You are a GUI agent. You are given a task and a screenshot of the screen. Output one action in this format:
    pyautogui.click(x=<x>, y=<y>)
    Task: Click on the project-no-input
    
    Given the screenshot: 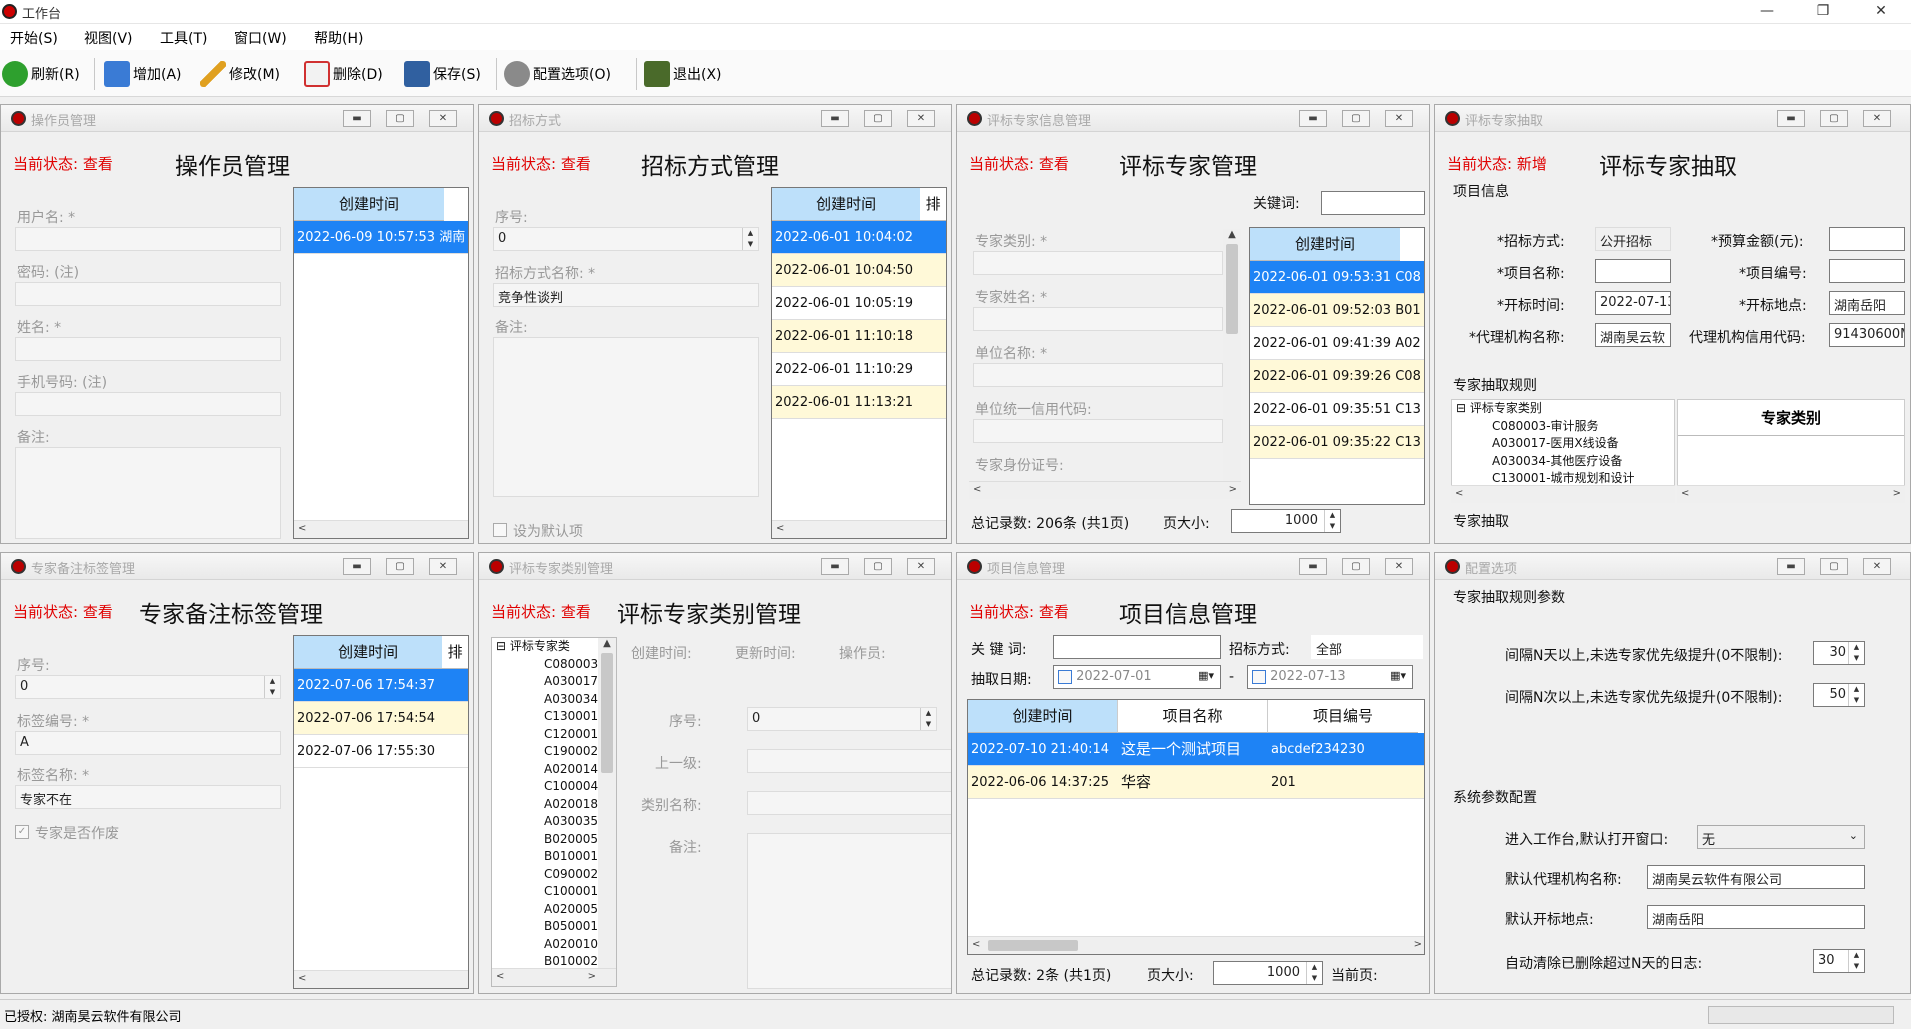 What is the action you would take?
    pyautogui.click(x=1867, y=271)
    